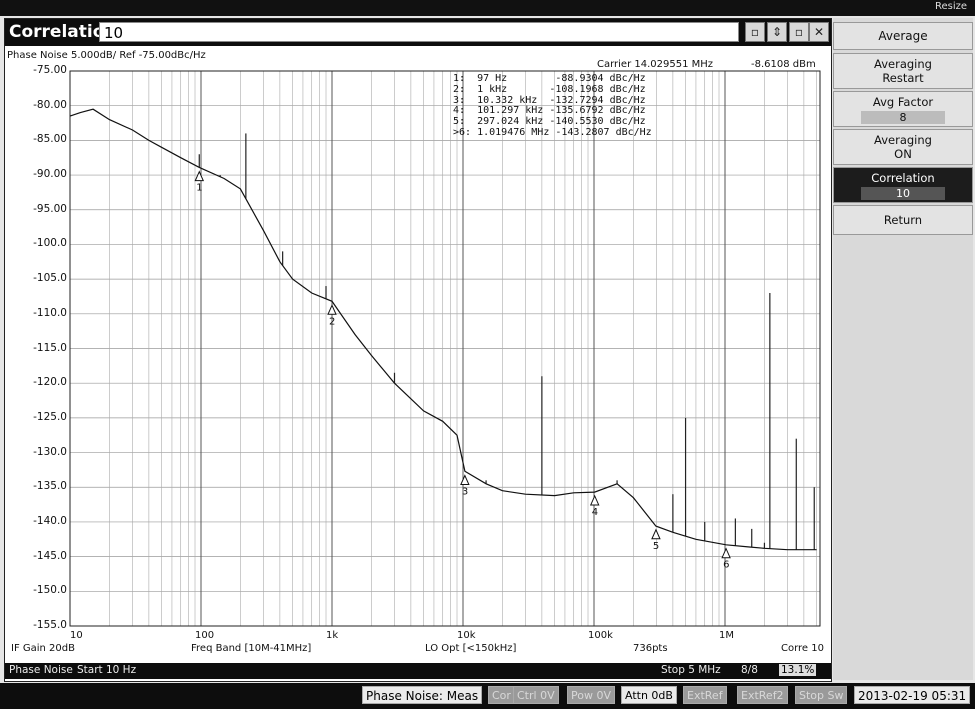 Image resolution: width=975 pixels, height=709 pixels. Describe the element at coordinates (600, 635) in the screenshot. I see `x-tick-label: 100k` at that location.